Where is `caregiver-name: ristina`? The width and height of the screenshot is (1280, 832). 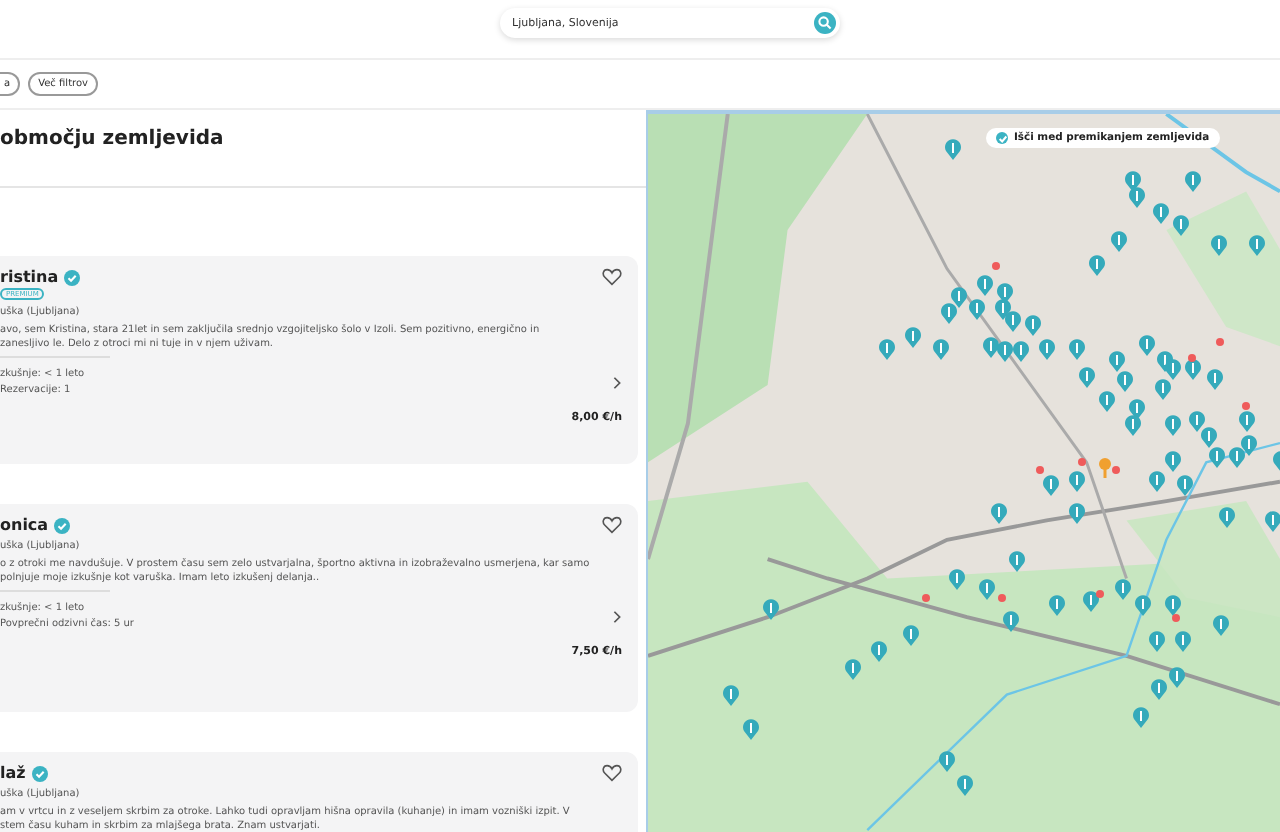
caregiver-name: ristina is located at coordinates (29, 277).